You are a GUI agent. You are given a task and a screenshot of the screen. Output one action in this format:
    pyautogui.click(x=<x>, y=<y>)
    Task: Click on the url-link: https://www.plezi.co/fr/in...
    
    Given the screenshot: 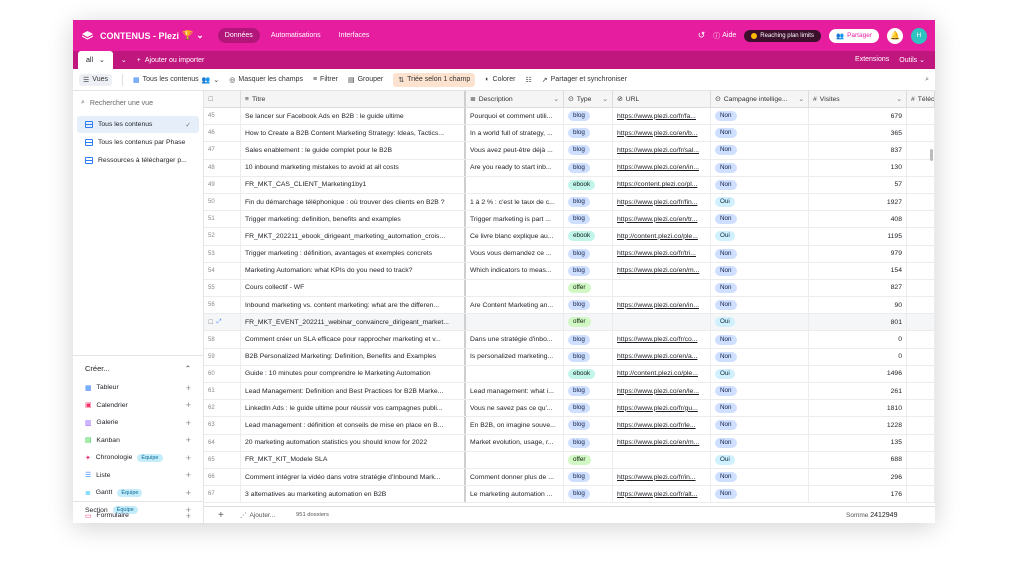 What is the action you would take?
    pyautogui.click(x=656, y=477)
    